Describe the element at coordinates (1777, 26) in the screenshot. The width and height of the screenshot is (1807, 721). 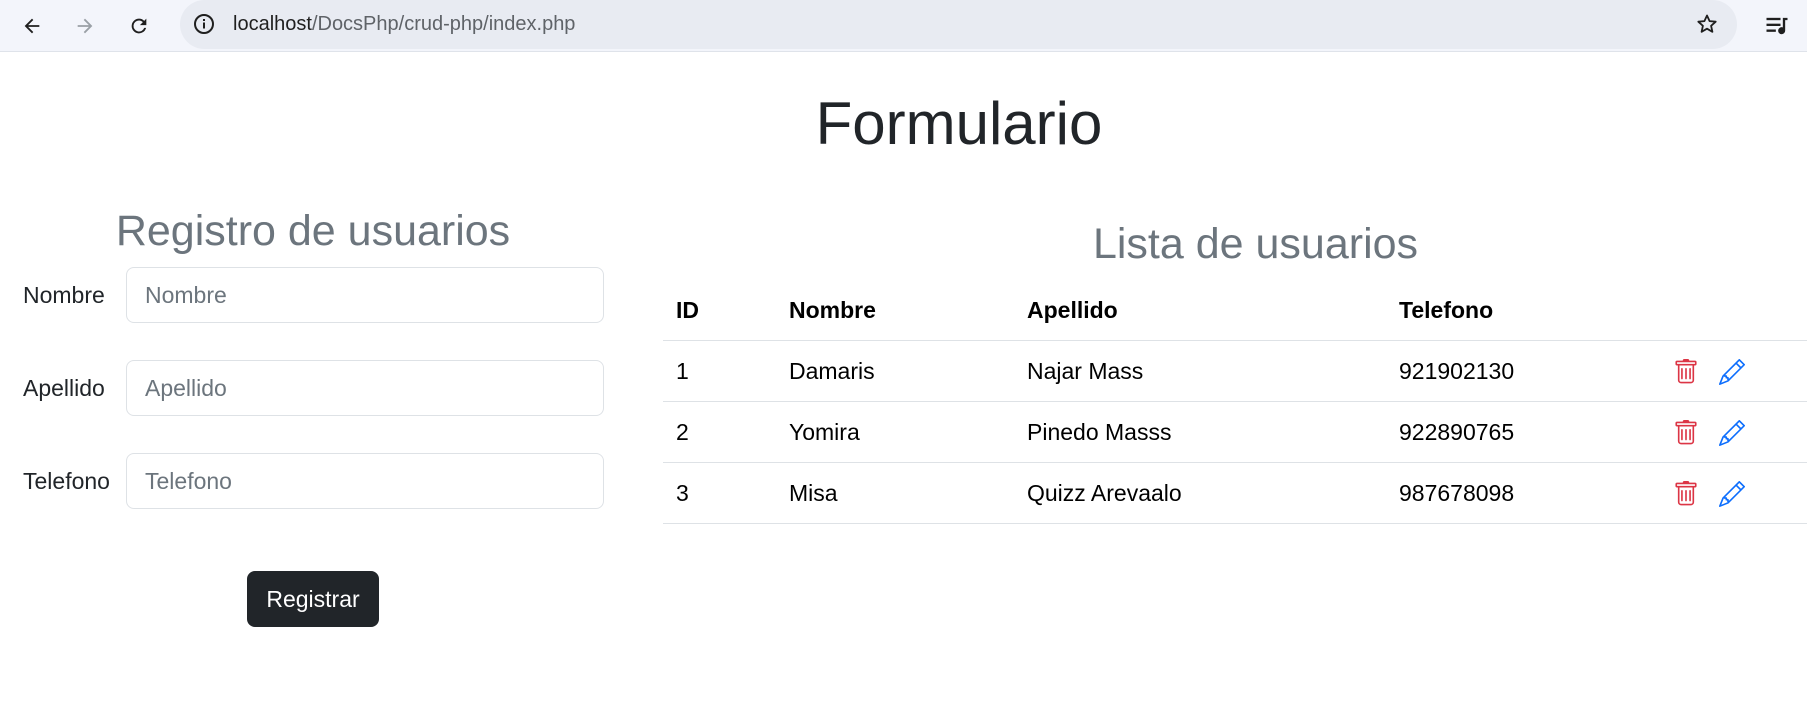
I see `media-queue-icon` at that location.